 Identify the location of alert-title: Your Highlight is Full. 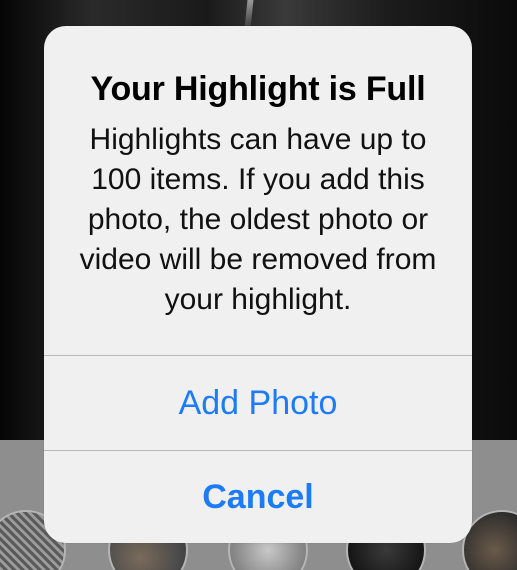
(258, 89).